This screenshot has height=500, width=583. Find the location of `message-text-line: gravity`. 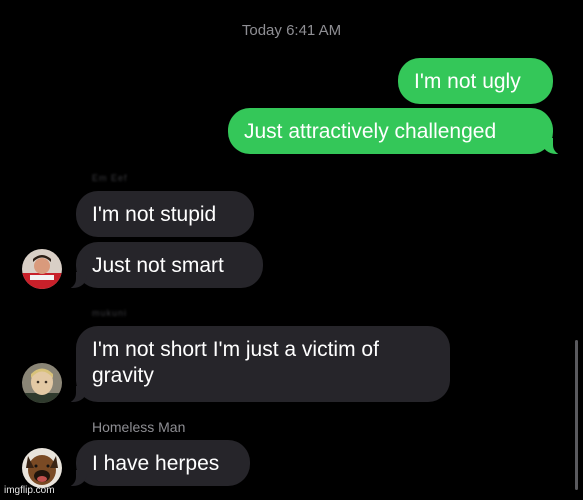

message-text-line: gravity is located at coordinates (123, 375).